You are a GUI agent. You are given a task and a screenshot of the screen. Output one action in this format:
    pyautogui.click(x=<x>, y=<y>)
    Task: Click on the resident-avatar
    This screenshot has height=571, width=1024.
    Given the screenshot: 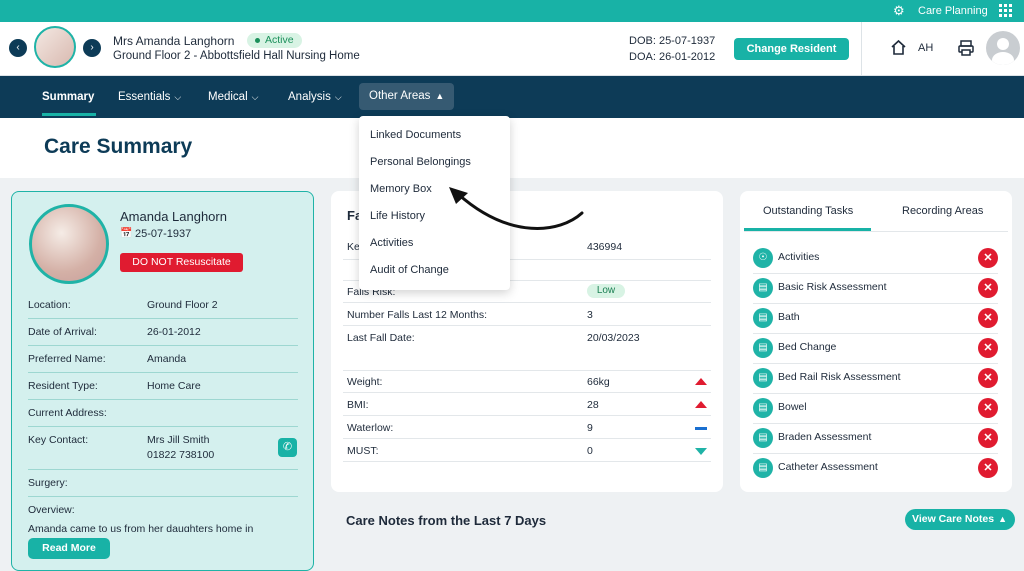 What is the action you would take?
    pyautogui.click(x=55, y=47)
    